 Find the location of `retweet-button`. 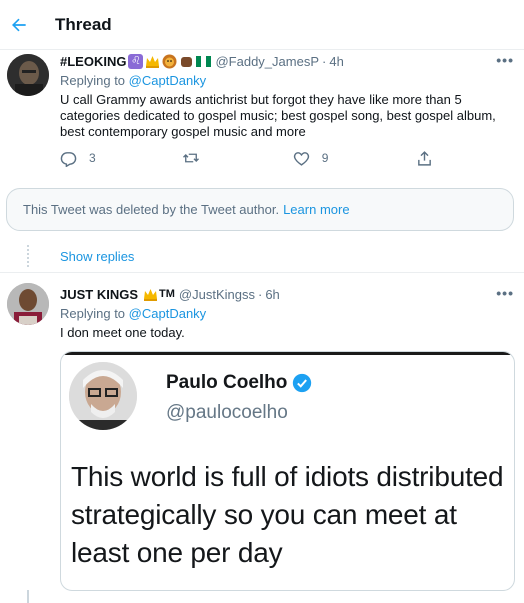

retweet-button is located at coordinates (191, 158).